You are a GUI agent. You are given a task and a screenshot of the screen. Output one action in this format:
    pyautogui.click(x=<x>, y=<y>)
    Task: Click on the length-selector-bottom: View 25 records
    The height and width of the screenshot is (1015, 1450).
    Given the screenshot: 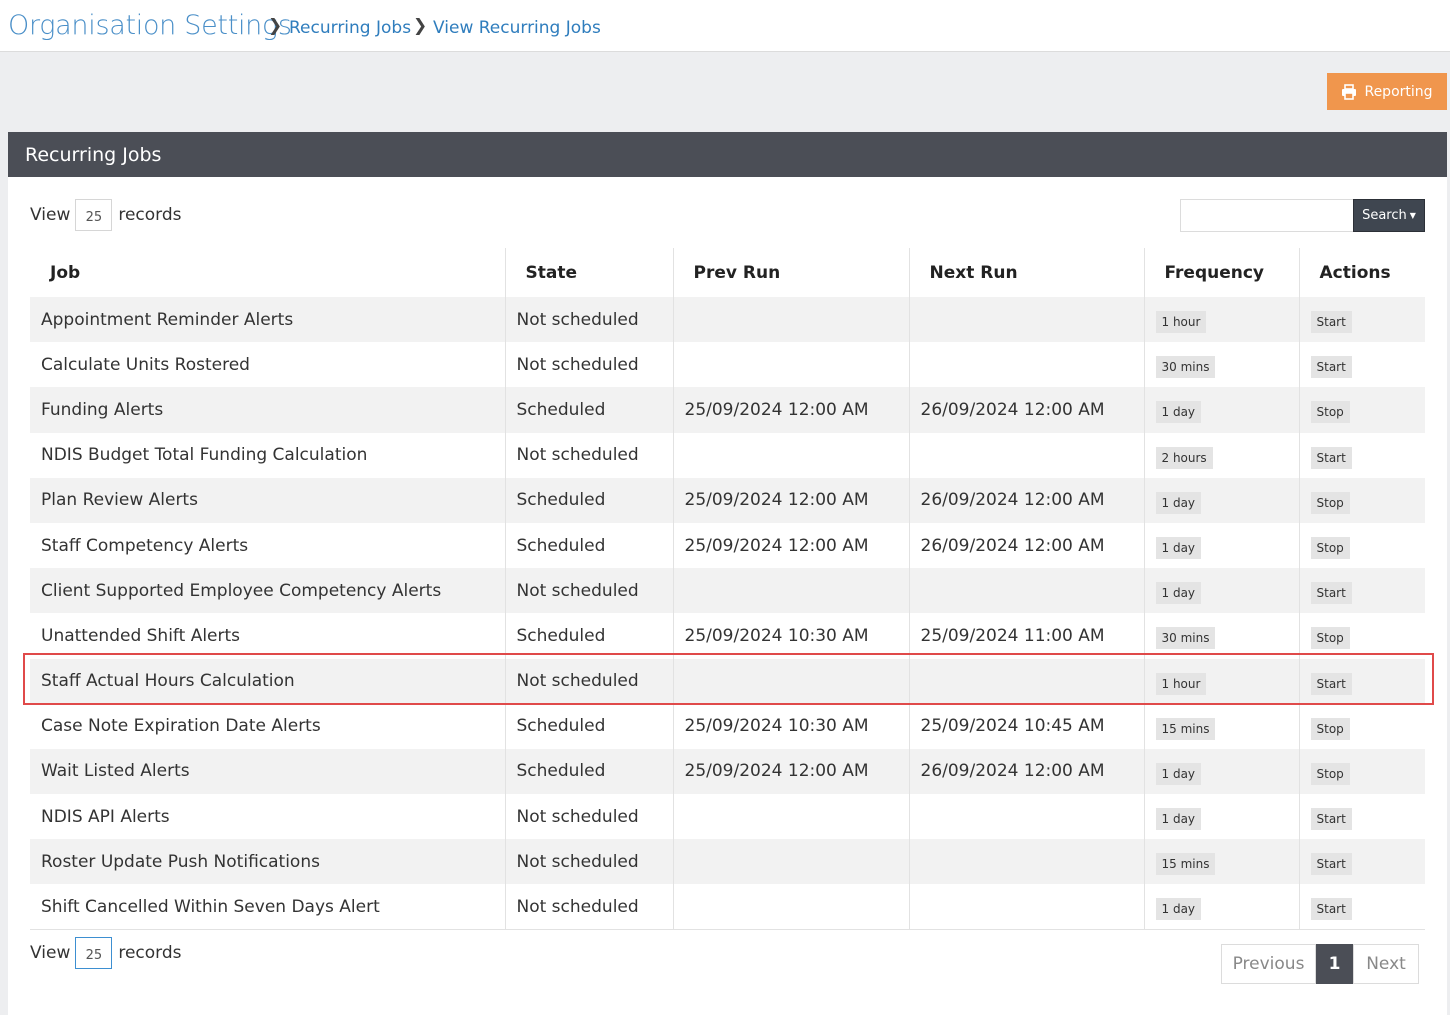 What is the action you would take?
    pyautogui.click(x=106, y=953)
    